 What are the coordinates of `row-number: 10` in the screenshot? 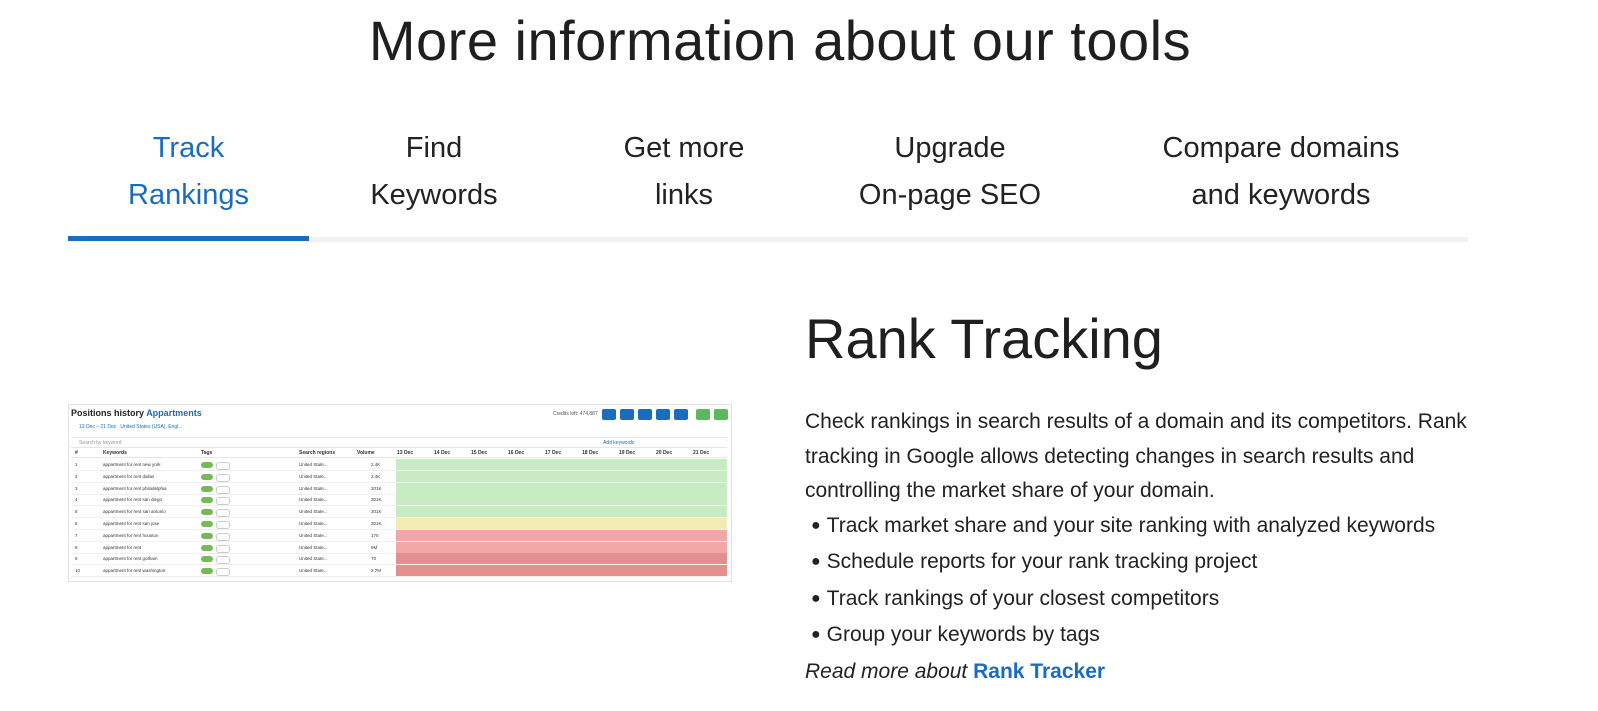 It's located at (78, 571).